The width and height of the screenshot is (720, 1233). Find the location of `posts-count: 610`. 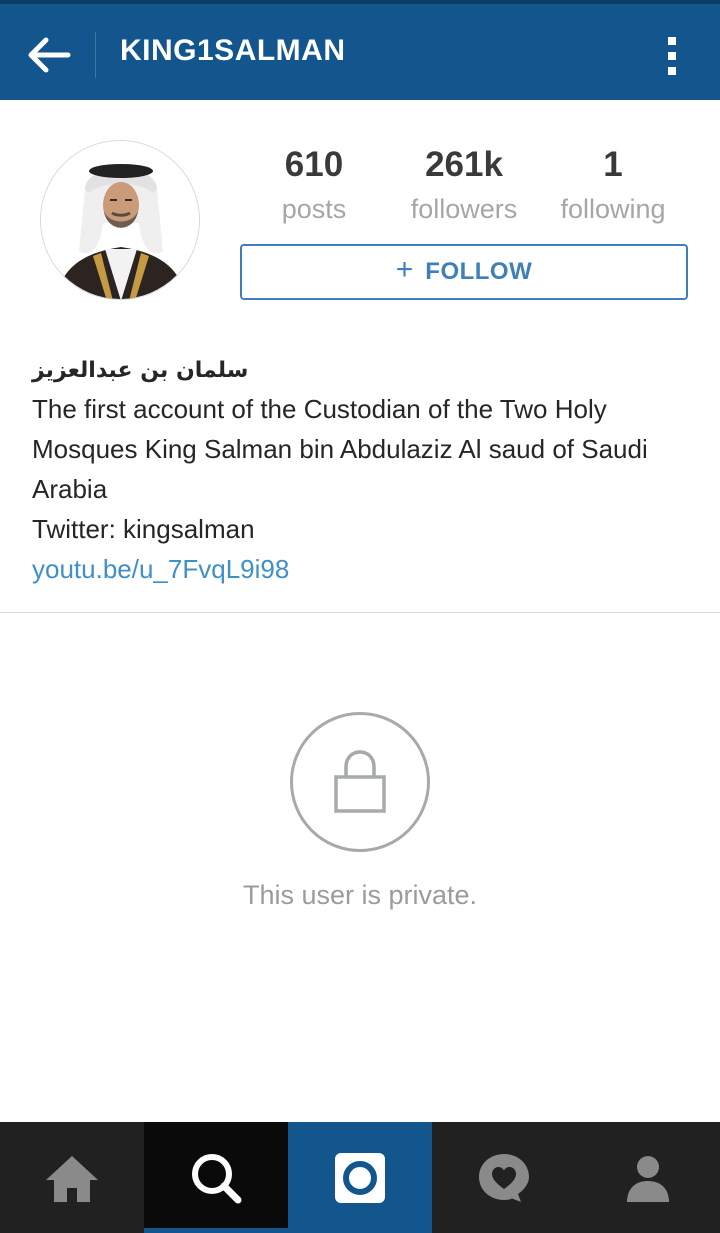

posts-count: 610 is located at coordinates (314, 164).